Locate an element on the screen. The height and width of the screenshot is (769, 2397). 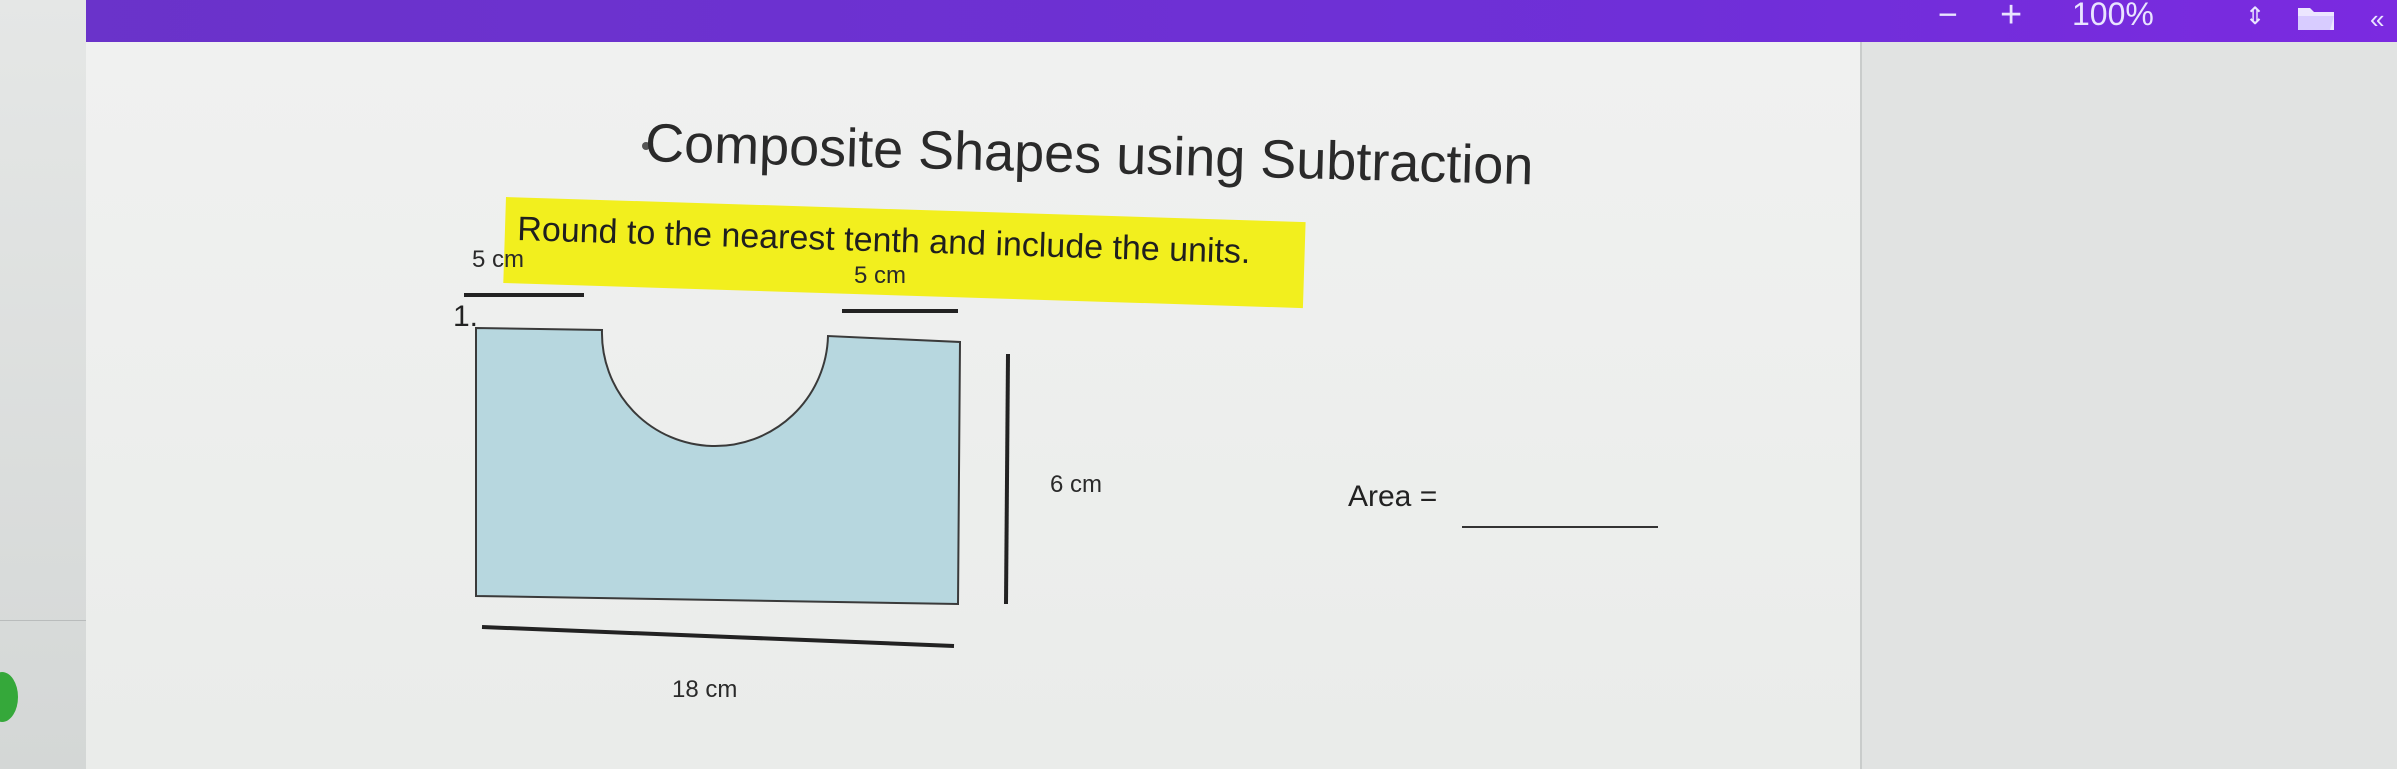
zoom-level: 100% is located at coordinates (2113, 16).